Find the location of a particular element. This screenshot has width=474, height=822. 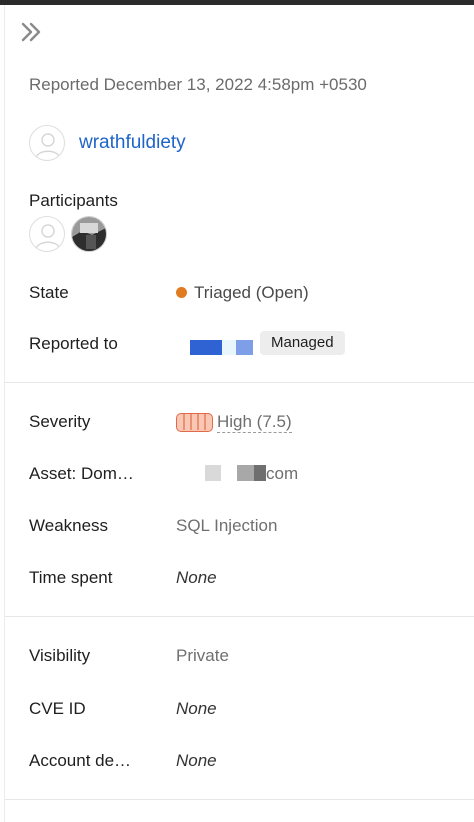

state-label: State is located at coordinates (49, 292).